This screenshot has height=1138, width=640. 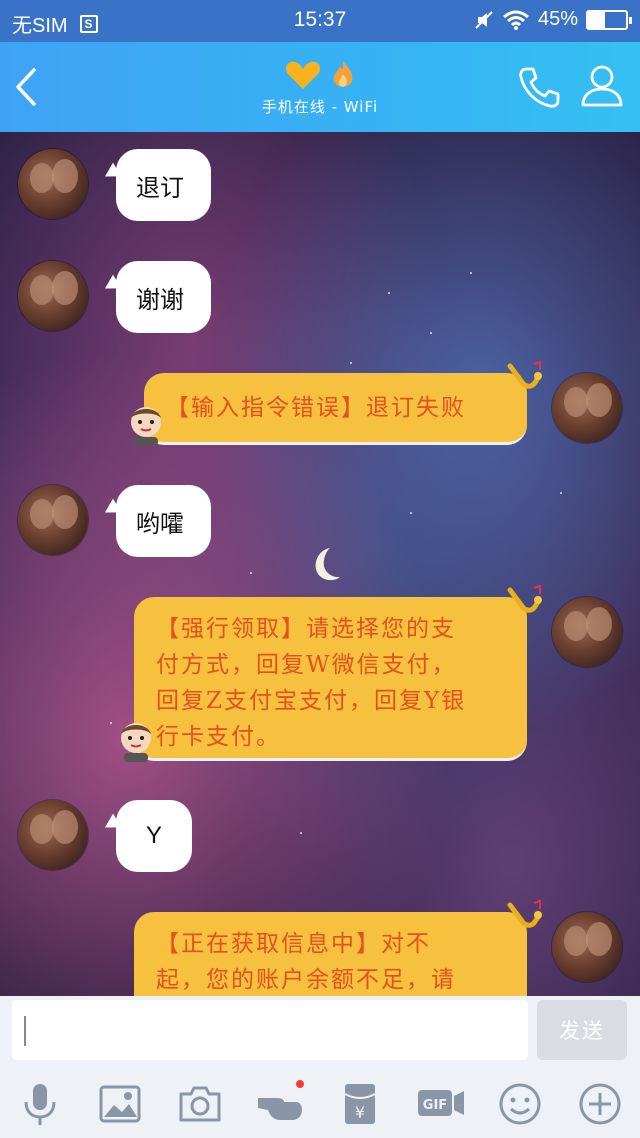 I want to click on poke-icon, so click(x=280, y=1104).